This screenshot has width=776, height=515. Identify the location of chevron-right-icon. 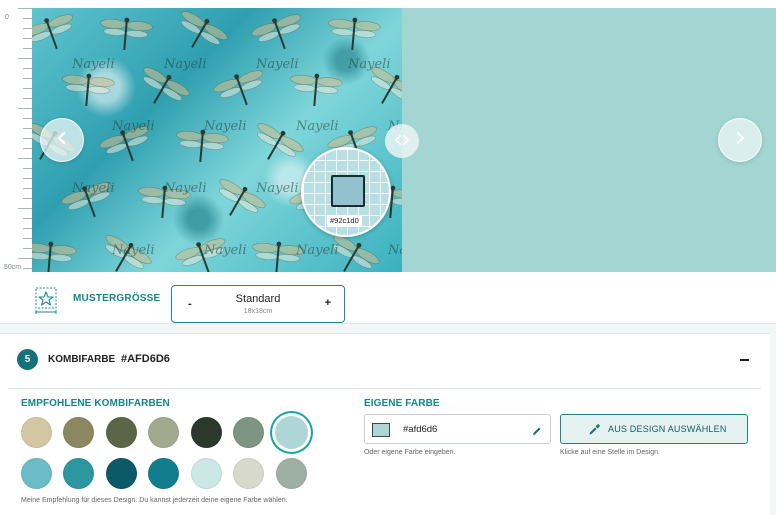
(740, 140).